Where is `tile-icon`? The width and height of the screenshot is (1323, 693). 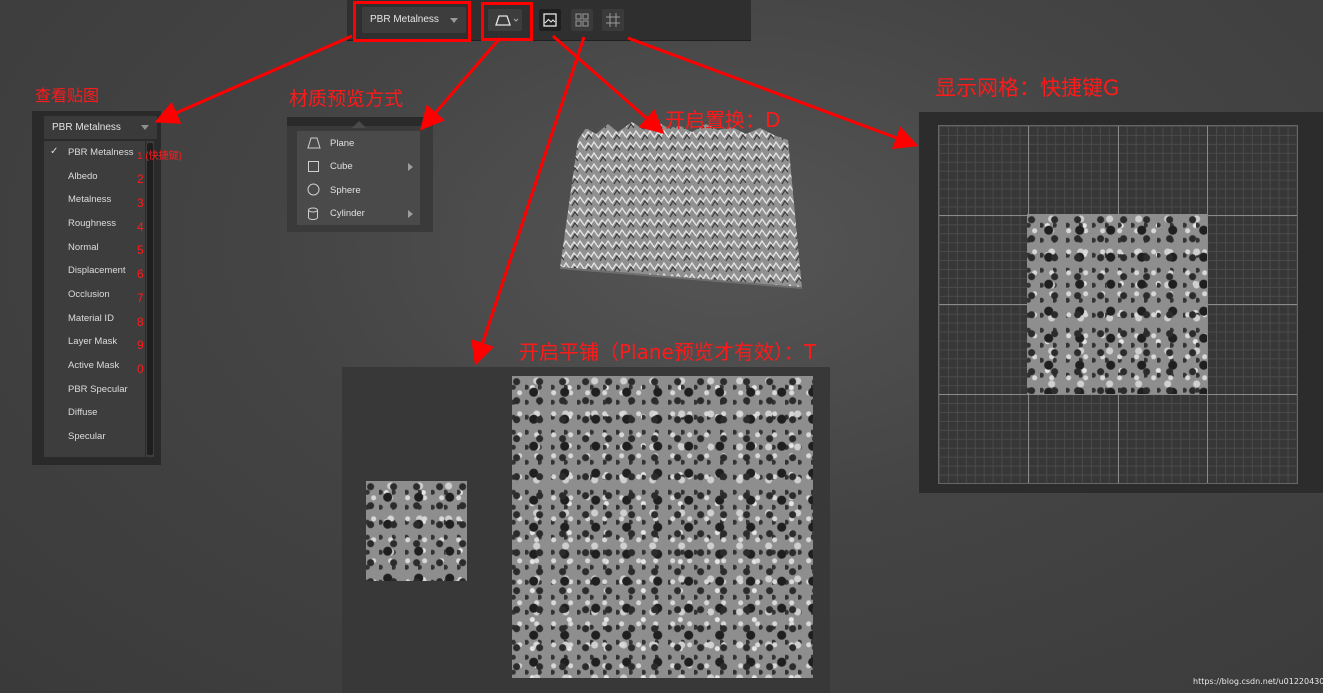
tile-icon is located at coordinates (582, 20).